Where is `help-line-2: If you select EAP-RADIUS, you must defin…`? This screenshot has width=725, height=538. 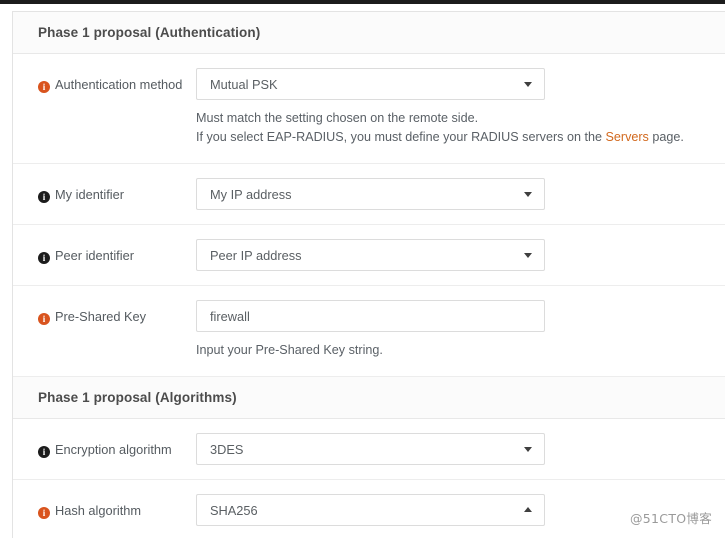 help-line-2: If you select EAP-RADIUS, you must defin… is located at coordinates (450, 137).